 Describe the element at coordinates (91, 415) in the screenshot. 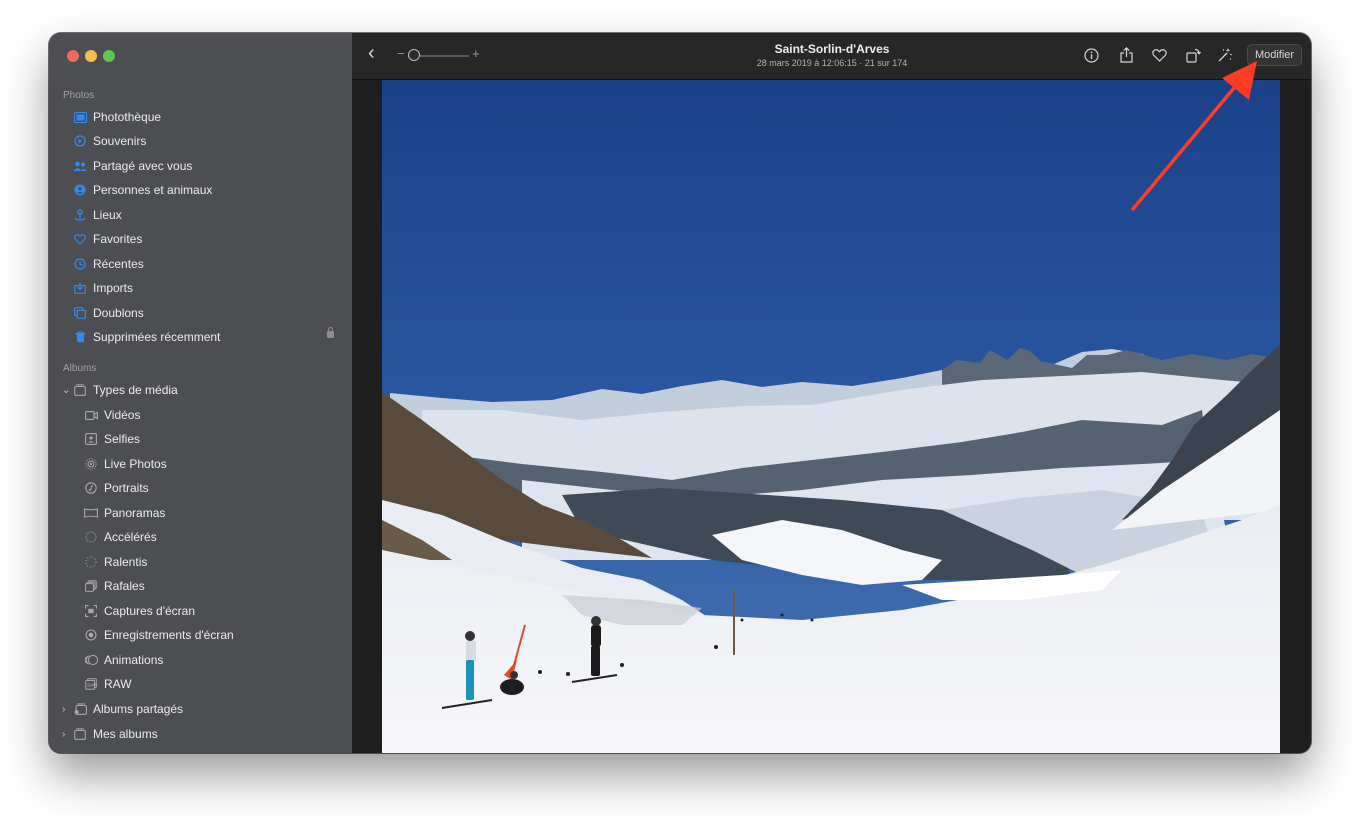

I see `video-icon` at that location.